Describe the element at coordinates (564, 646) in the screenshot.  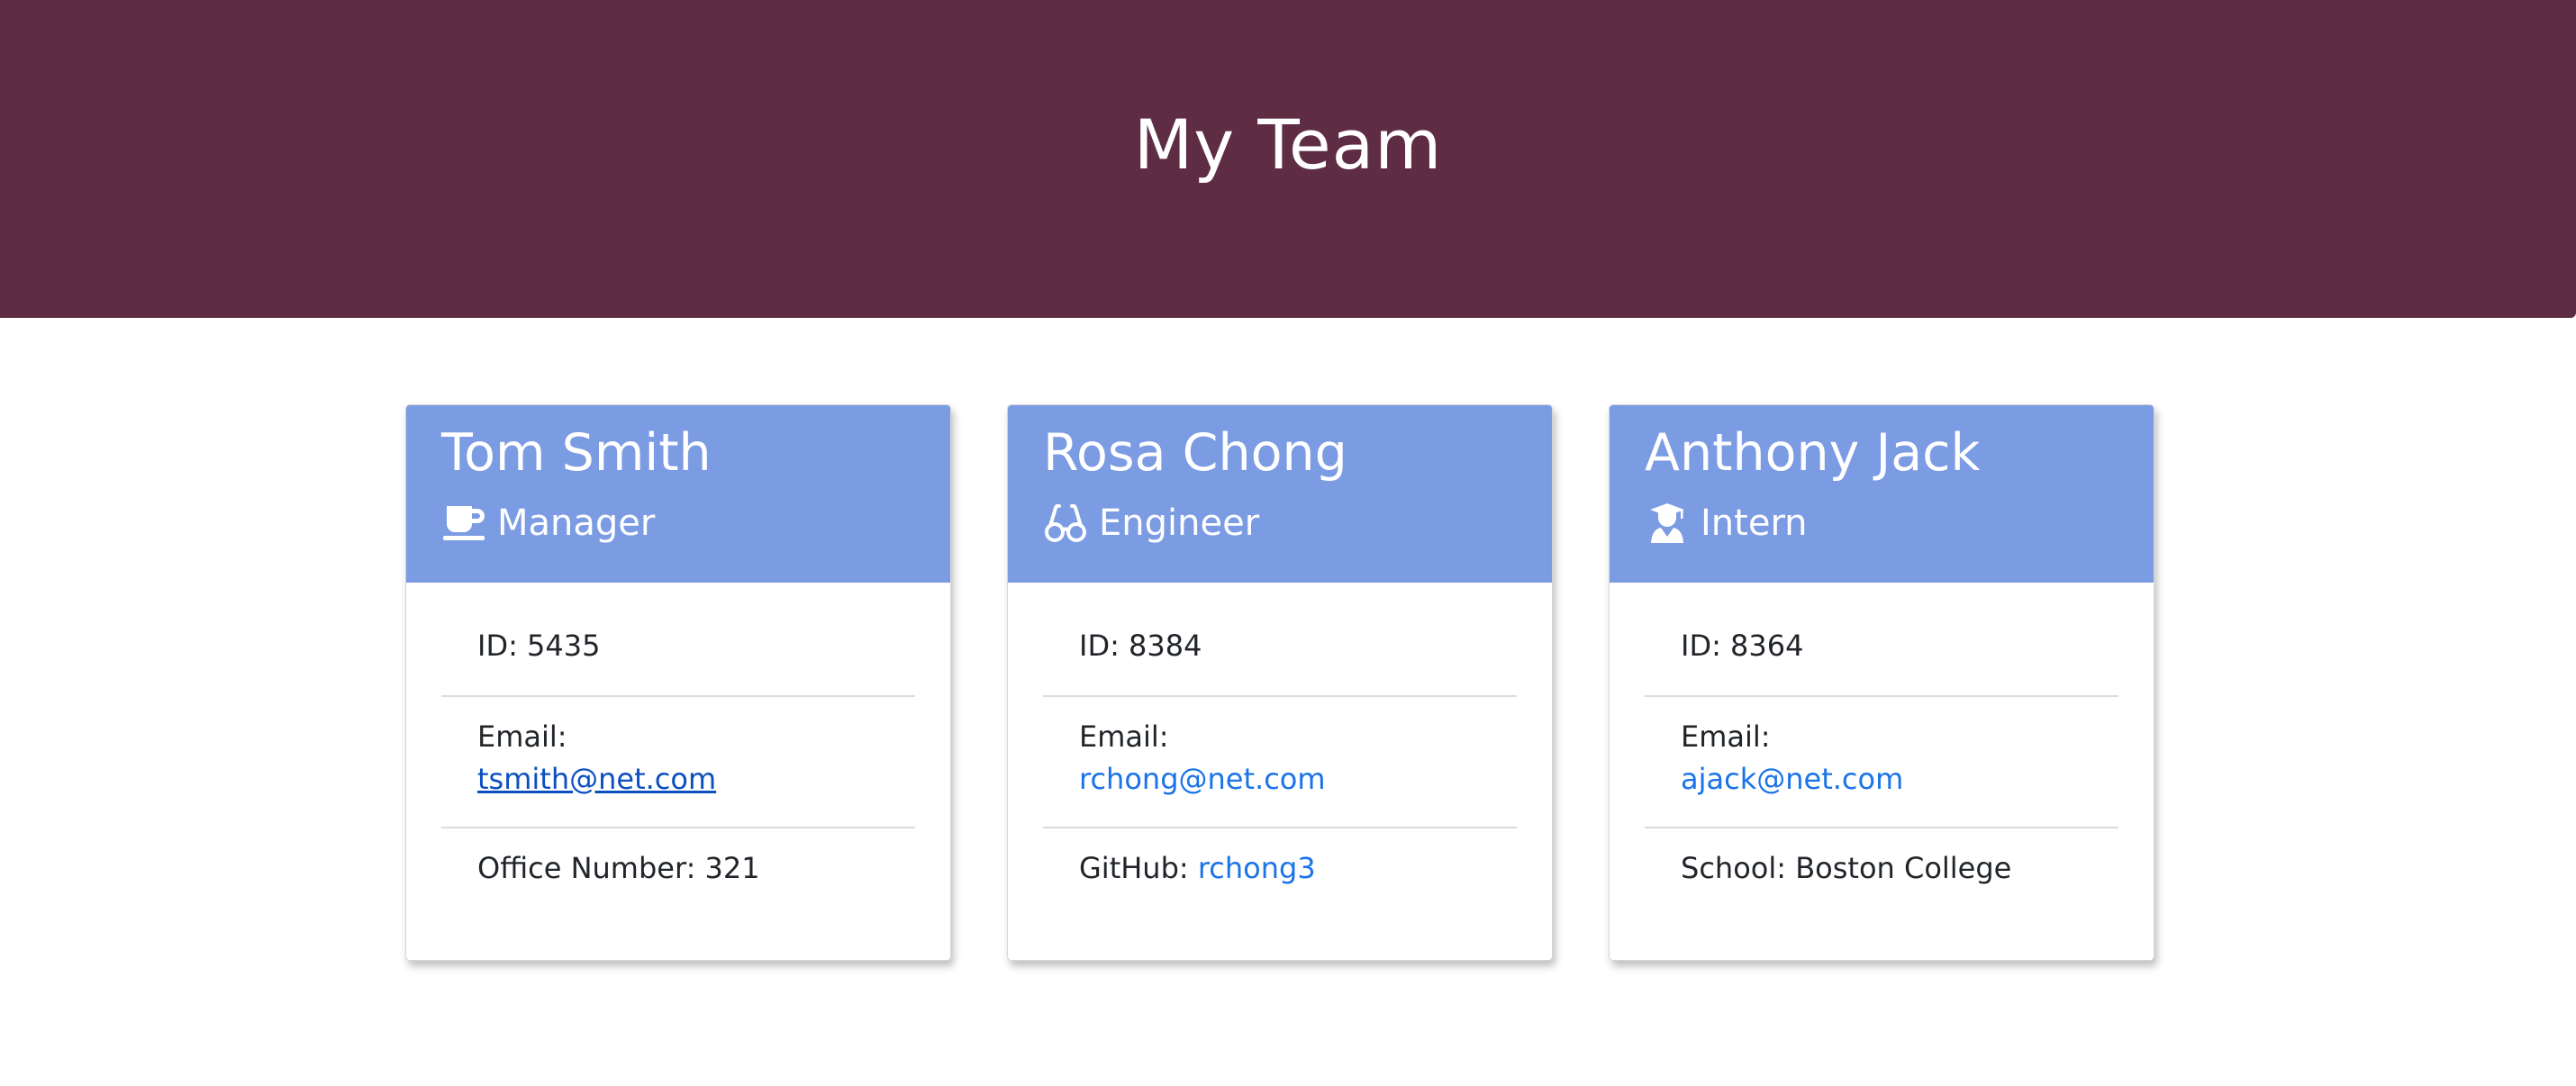
I see `id-value: 5435` at that location.